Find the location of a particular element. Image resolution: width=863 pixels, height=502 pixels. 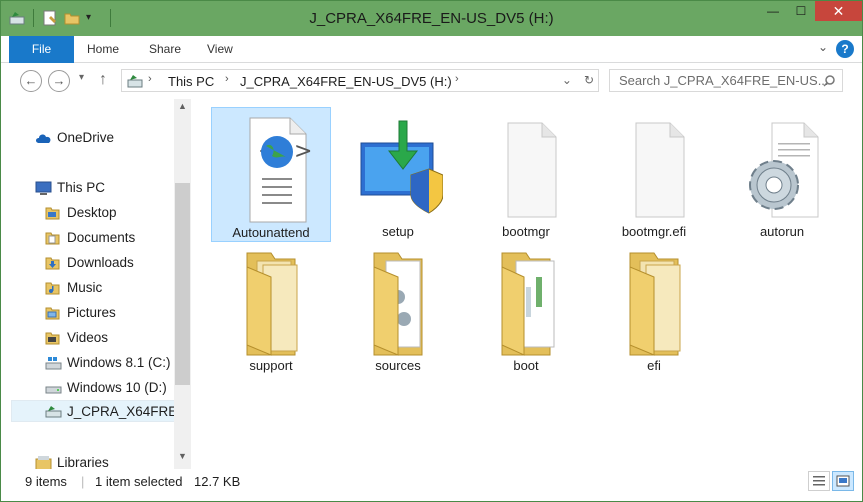

recent-locations-icon: ▾ is located at coordinates (81, 77).